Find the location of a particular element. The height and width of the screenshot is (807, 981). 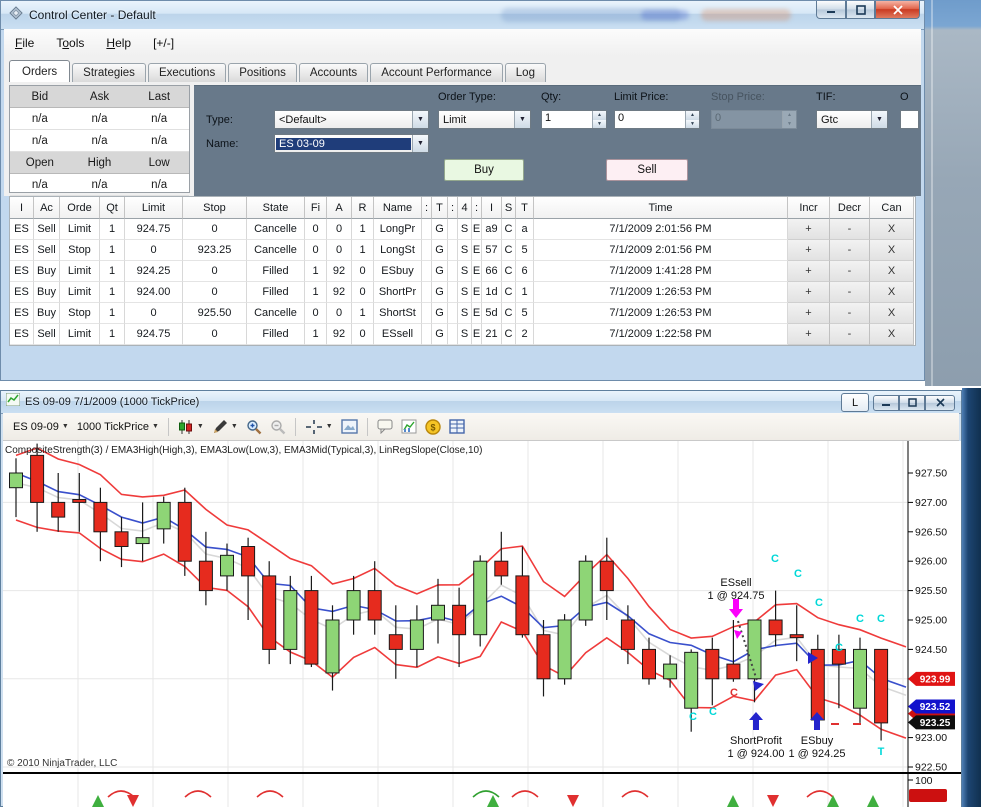

snapshot-button is located at coordinates (349, 426).